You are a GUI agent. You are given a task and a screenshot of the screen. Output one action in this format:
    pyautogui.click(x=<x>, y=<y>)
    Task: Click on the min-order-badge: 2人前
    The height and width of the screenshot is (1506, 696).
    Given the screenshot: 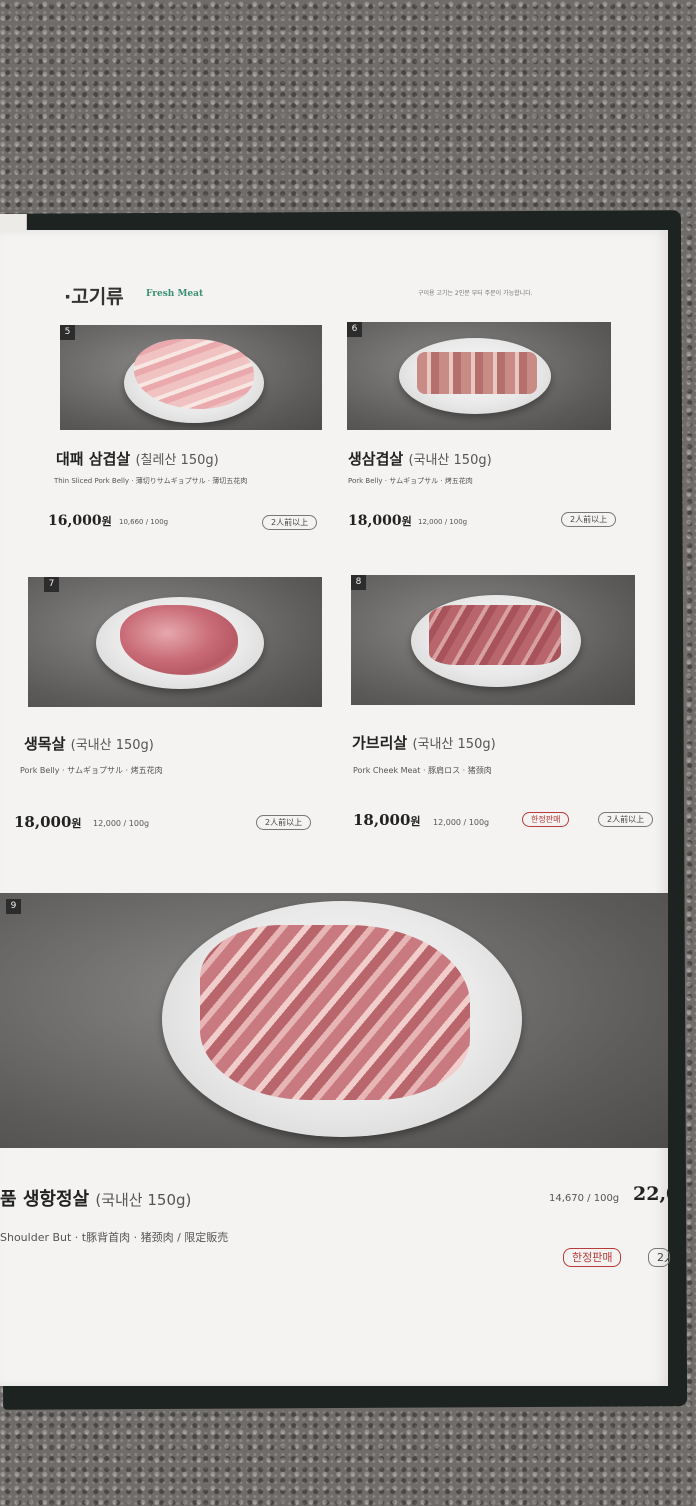 What is the action you would take?
    pyautogui.click(x=659, y=1257)
    